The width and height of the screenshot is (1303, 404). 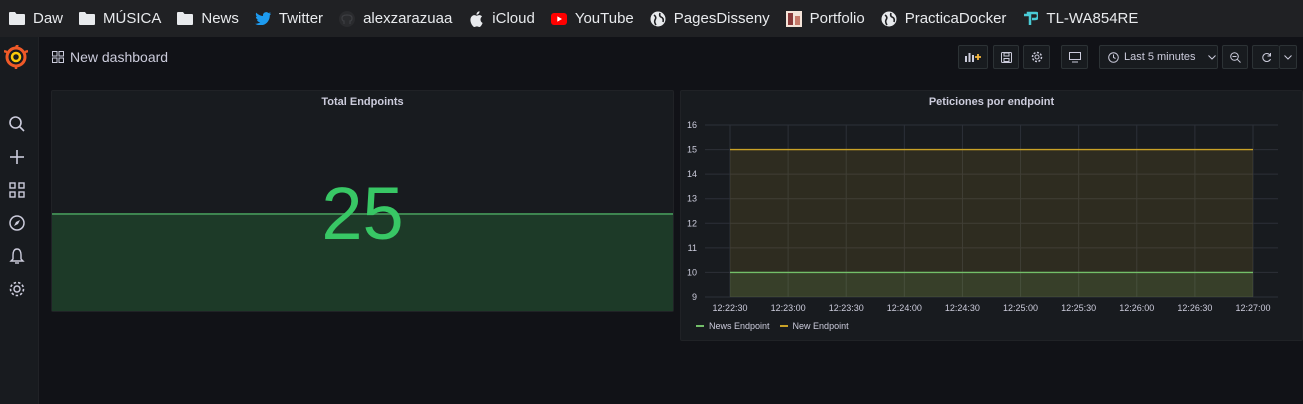 I want to click on x-tick-label: 12:25:30, so click(x=1078, y=308).